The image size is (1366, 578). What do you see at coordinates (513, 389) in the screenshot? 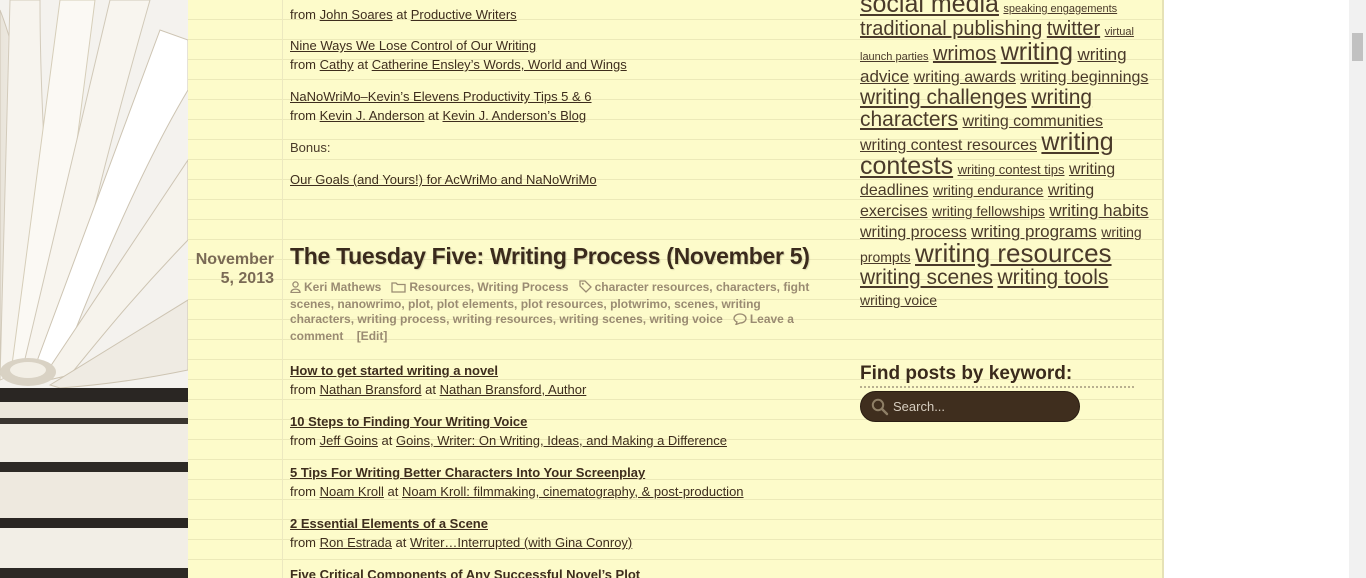
I see `site-link: Nathan Bransford, Author` at bounding box center [513, 389].